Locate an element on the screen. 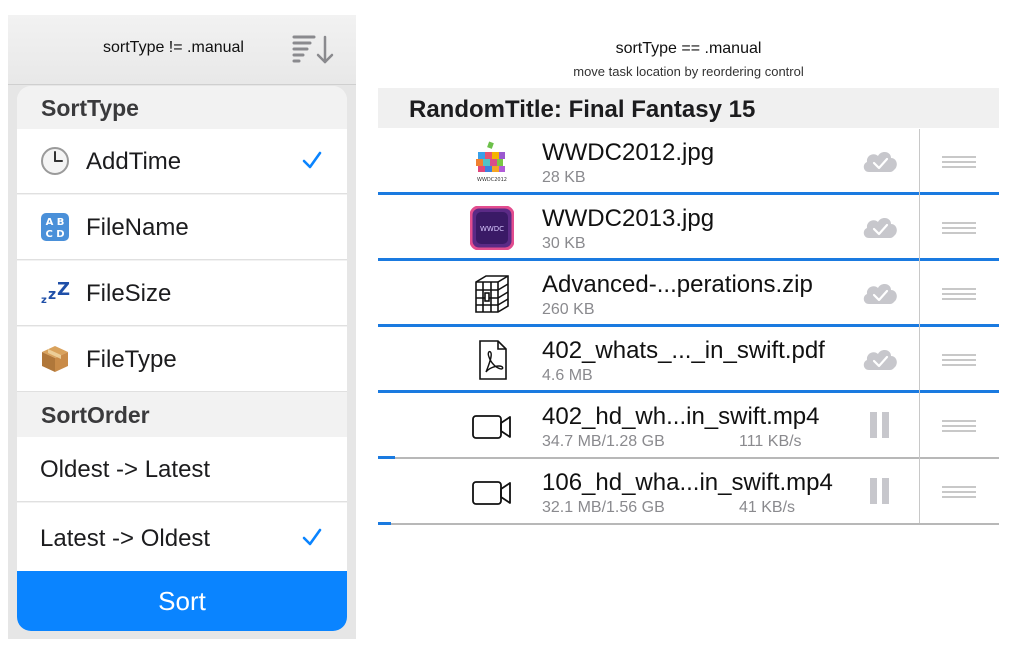 This screenshot has width=1013, height=649. right-title: sortType == .manual is located at coordinates (688, 48).